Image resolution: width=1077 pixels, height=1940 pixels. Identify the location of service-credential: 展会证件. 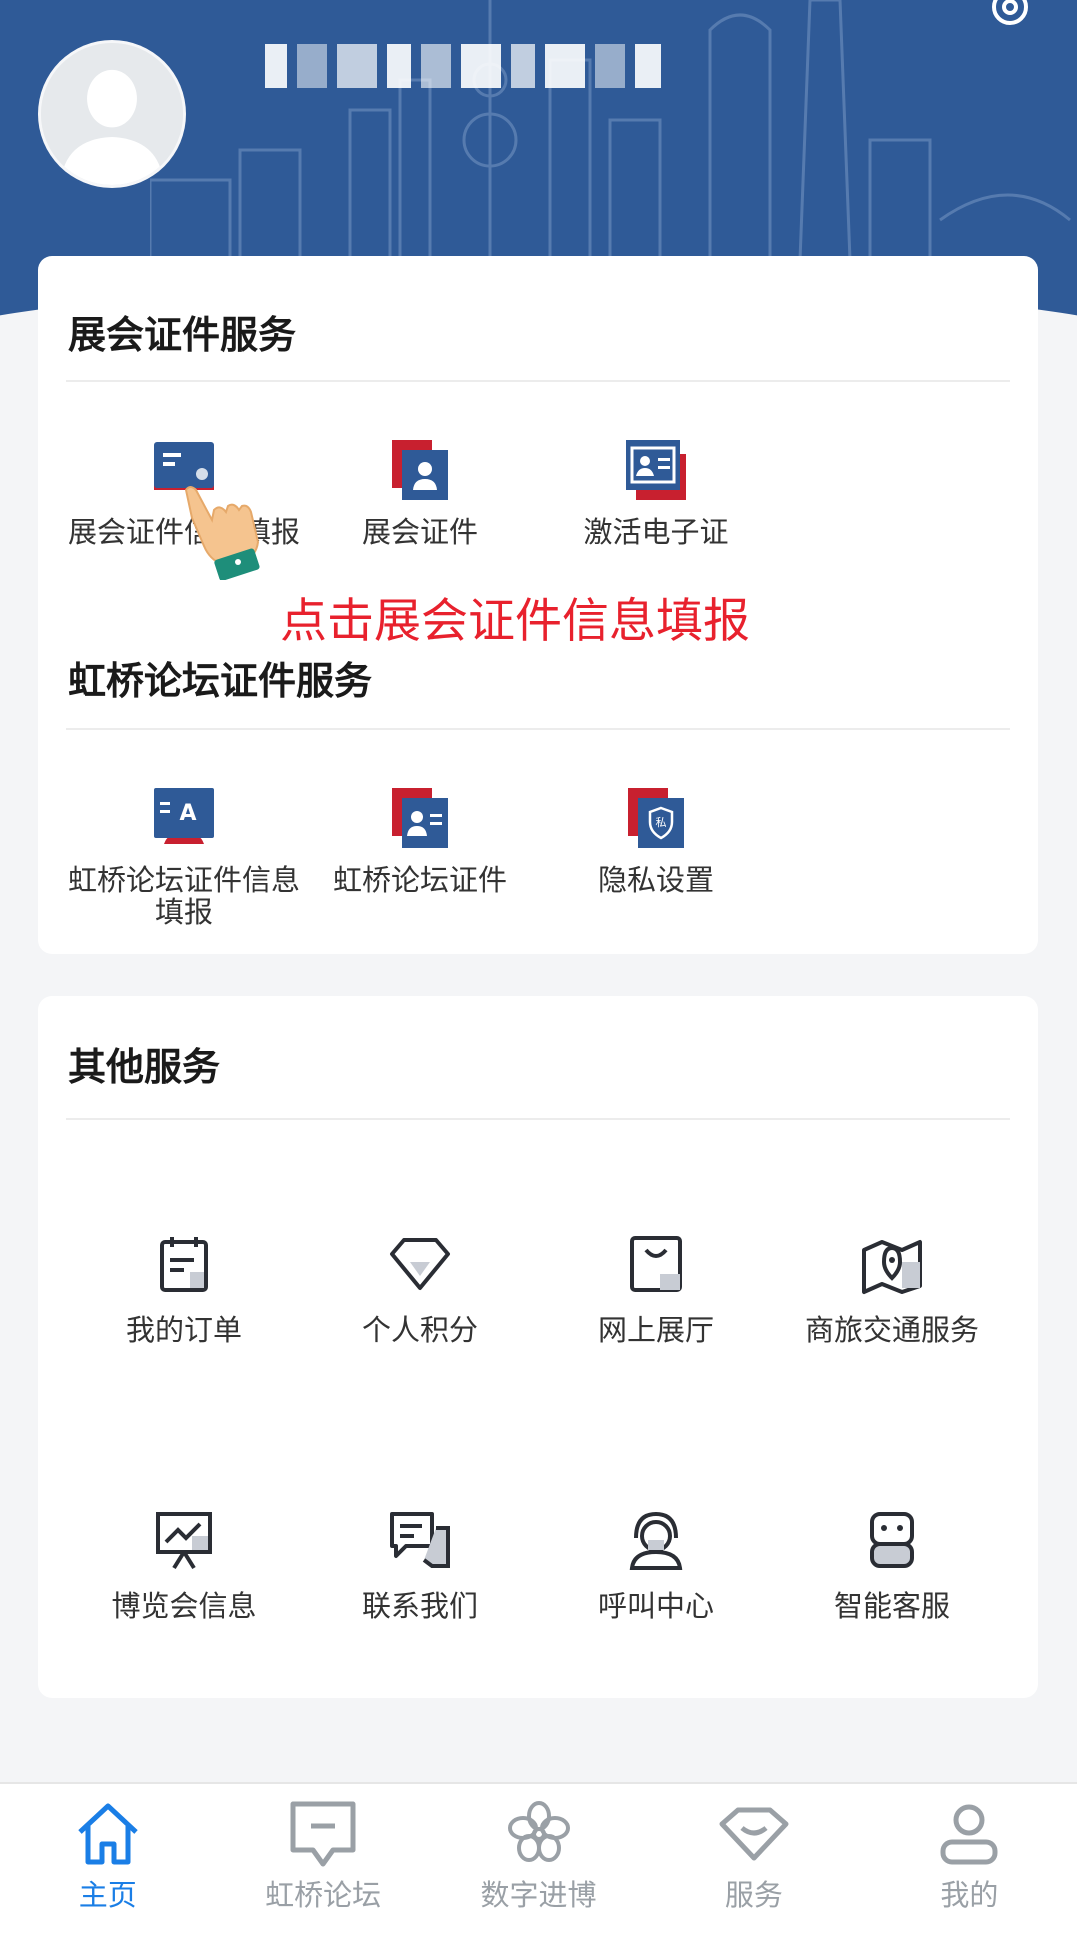
(420, 492).